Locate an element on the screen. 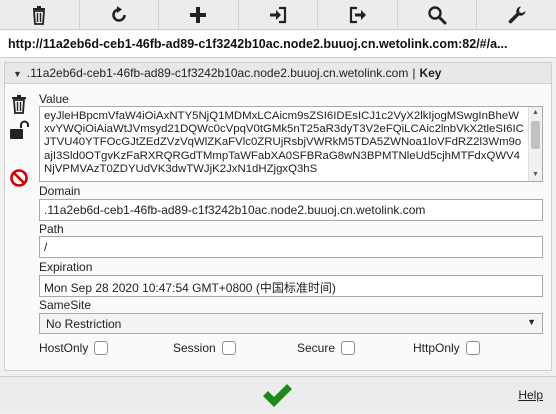  path-label: Path is located at coordinates (51, 229).